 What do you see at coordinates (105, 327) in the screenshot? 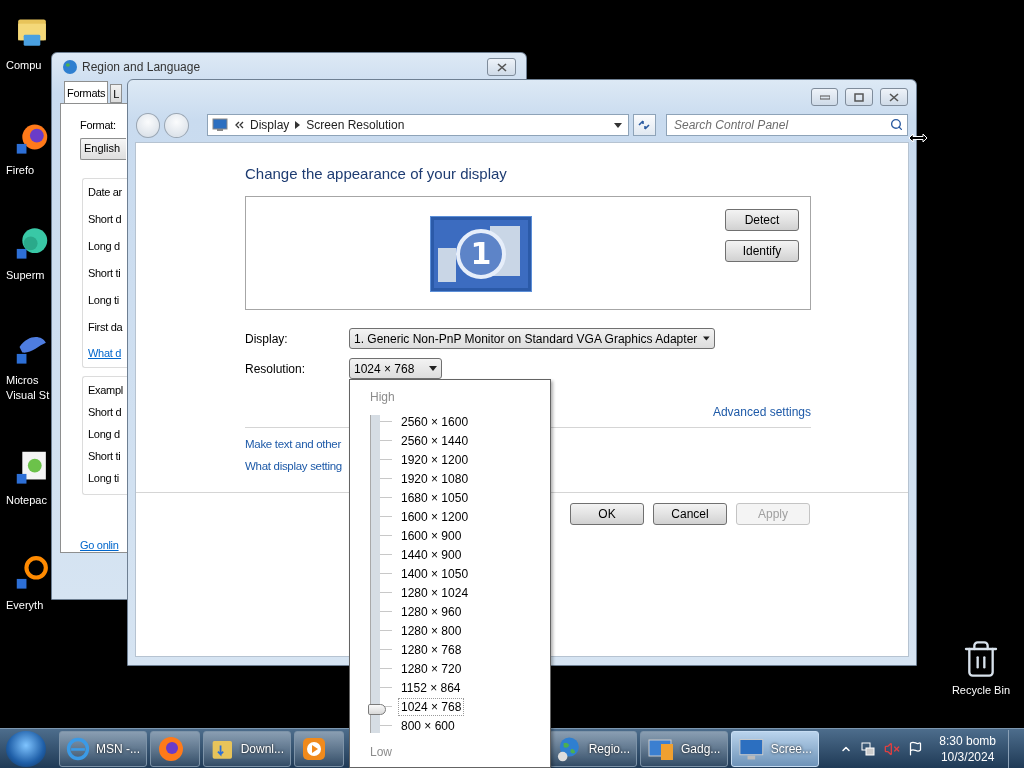
I see `field-label: First da` at bounding box center [105, 327].